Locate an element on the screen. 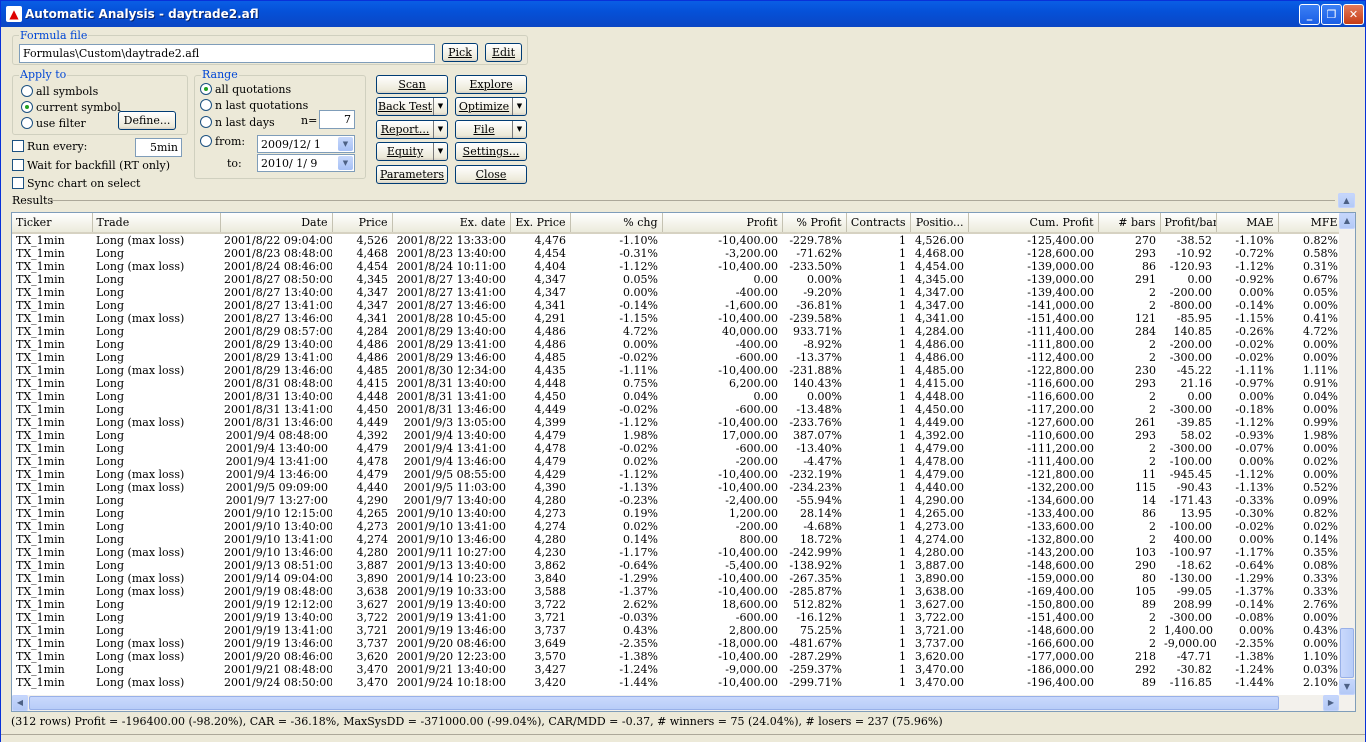 The image size is (1366, 742). scroll-left-icon: ◀ is located at coordinates (20, 703).